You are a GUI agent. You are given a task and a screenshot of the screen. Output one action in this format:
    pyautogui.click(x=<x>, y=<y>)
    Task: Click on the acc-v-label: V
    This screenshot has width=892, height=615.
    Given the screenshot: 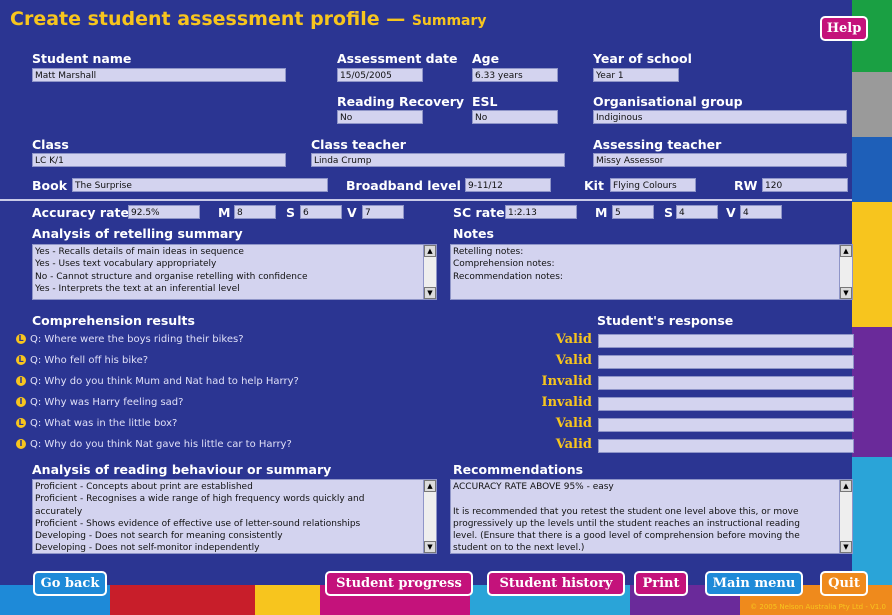 What is the action you would take?
    pyautogui.click(x=352, y=212)
    